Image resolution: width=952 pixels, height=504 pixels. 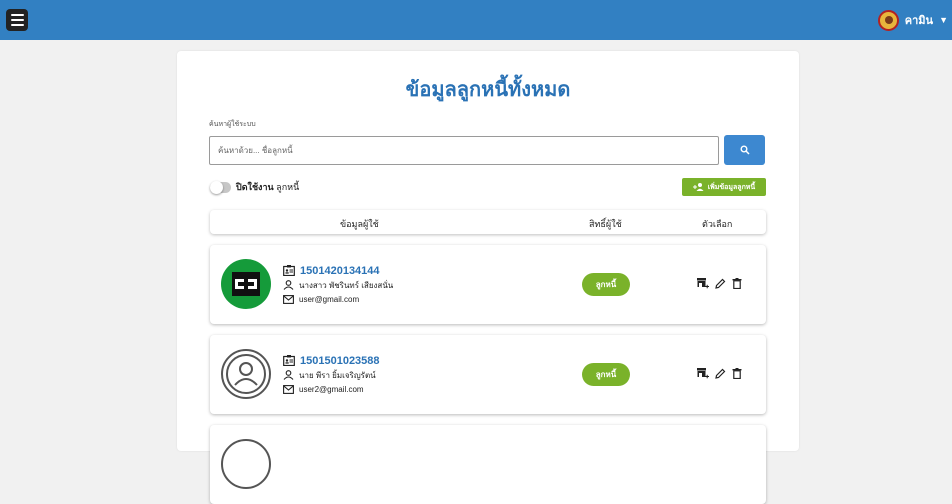 I want to click on search-icon, so click(x=745, y=150).